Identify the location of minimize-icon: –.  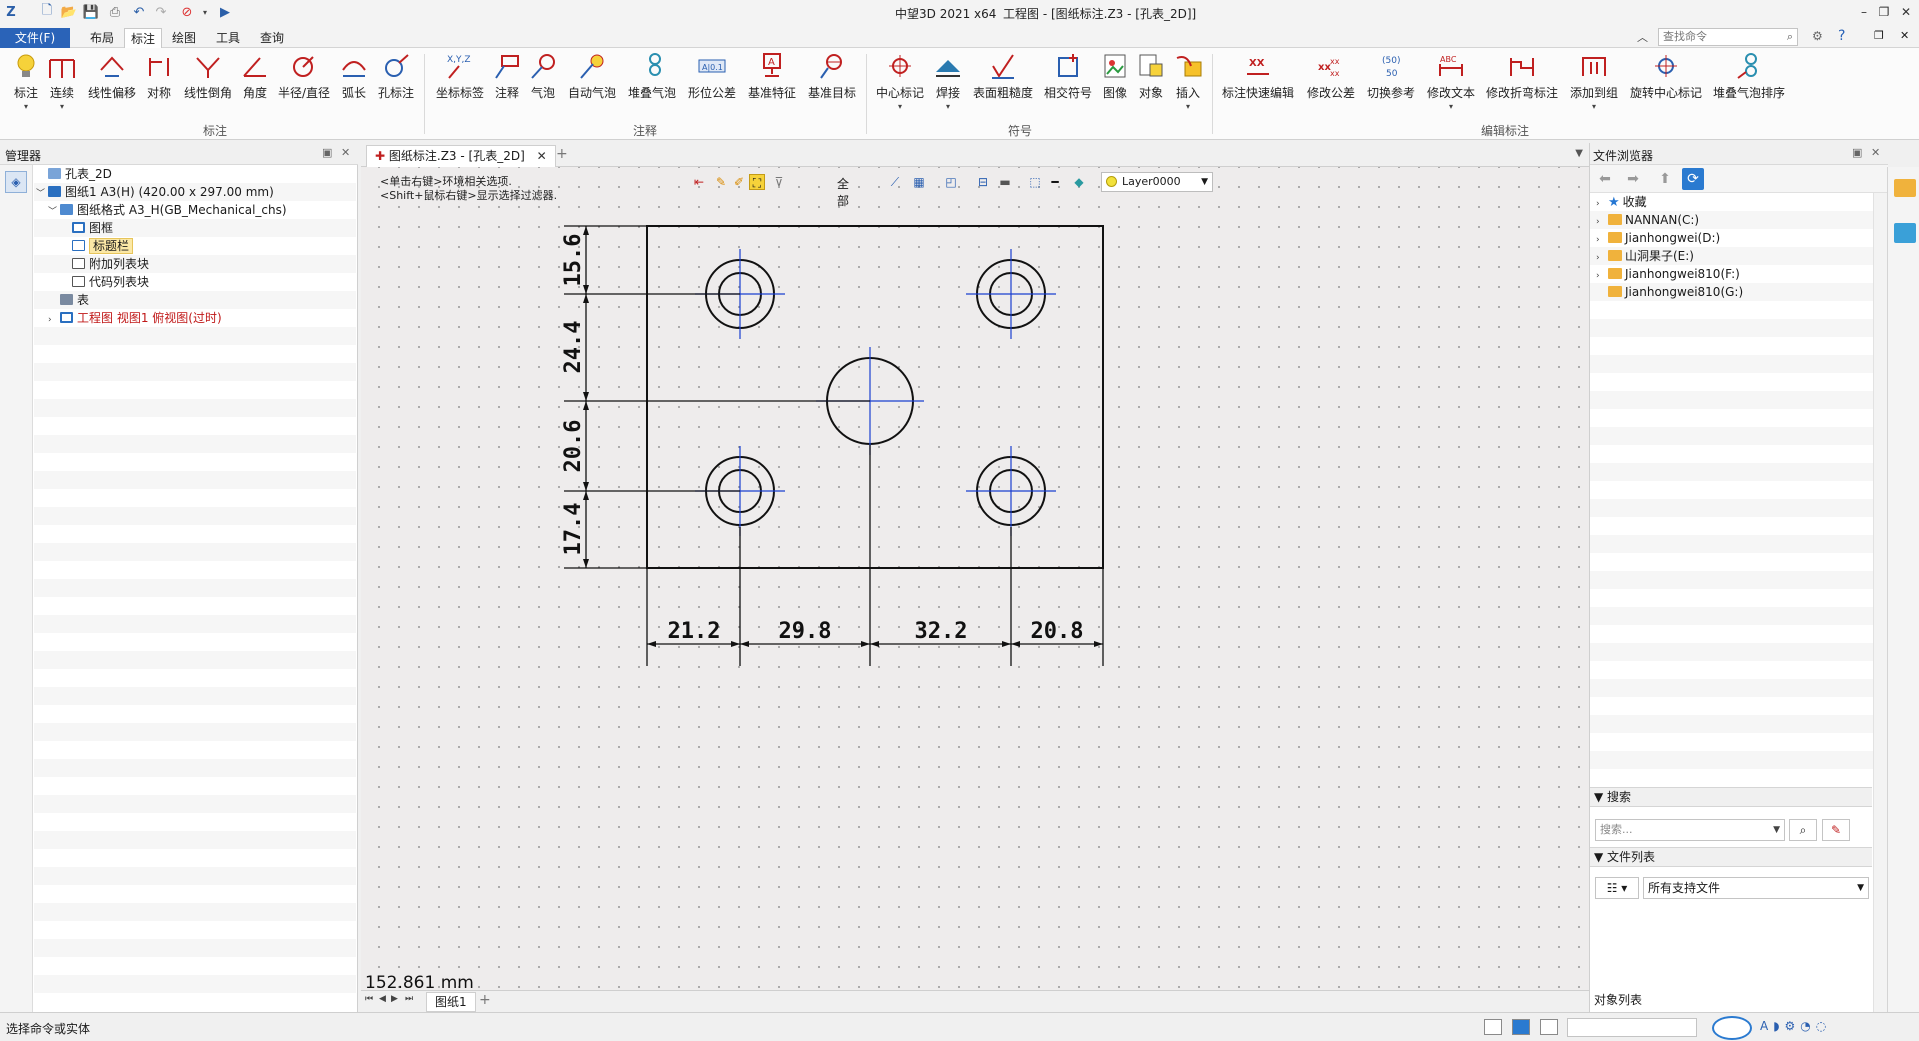
(1864, 12).